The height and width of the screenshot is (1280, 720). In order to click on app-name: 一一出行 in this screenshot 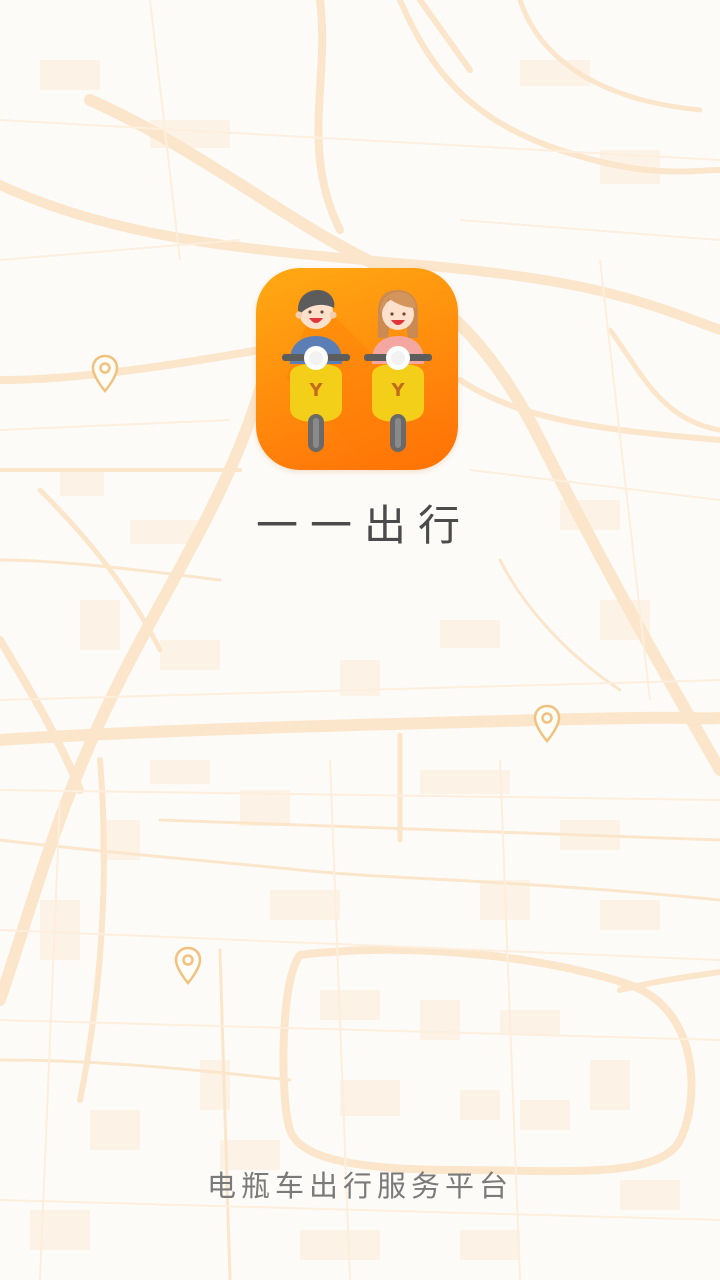, I will do `click(363, 525)`.